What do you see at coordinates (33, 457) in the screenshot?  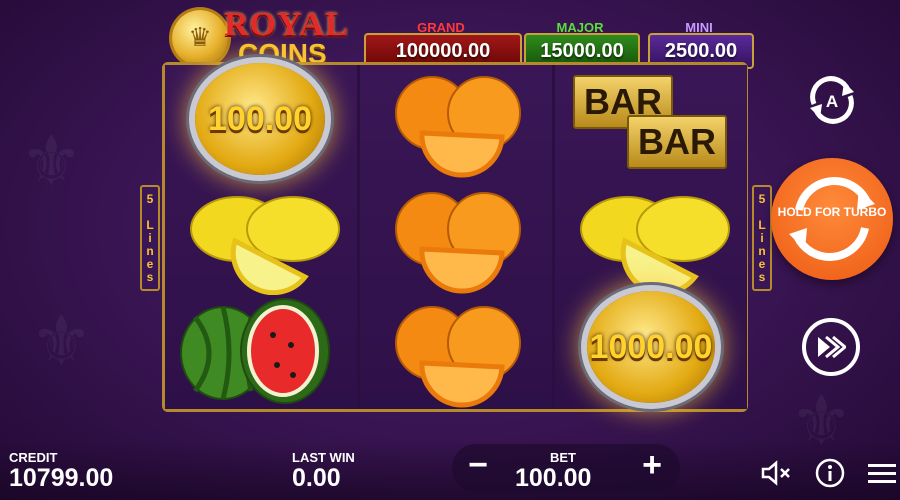 I see `credit-label: CREDIT` at bounding box center [33, 457].